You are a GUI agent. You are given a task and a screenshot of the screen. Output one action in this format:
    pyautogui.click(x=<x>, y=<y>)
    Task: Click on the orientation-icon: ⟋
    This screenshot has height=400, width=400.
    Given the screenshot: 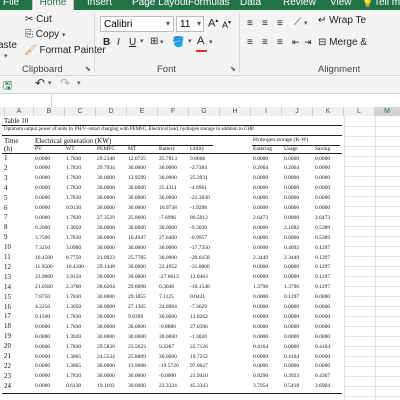 What is the action you would take?
    pyautogui.click(x=297, y=22)
    